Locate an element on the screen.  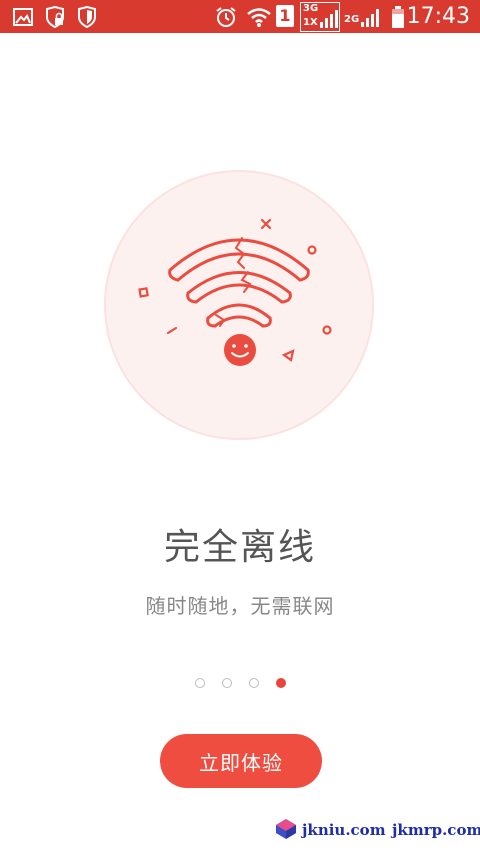
alarm-icon is located at coordinates (226, 17).